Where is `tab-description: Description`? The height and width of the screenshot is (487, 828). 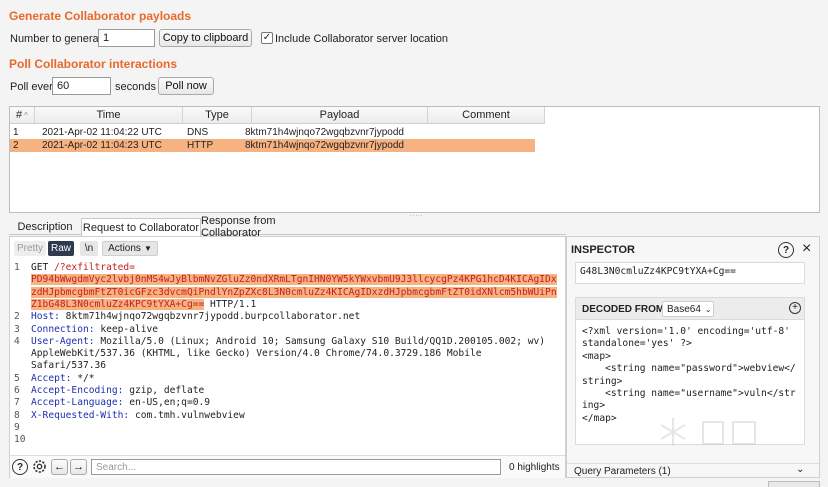 tab-description: Description is located at coordinates (45, 227).